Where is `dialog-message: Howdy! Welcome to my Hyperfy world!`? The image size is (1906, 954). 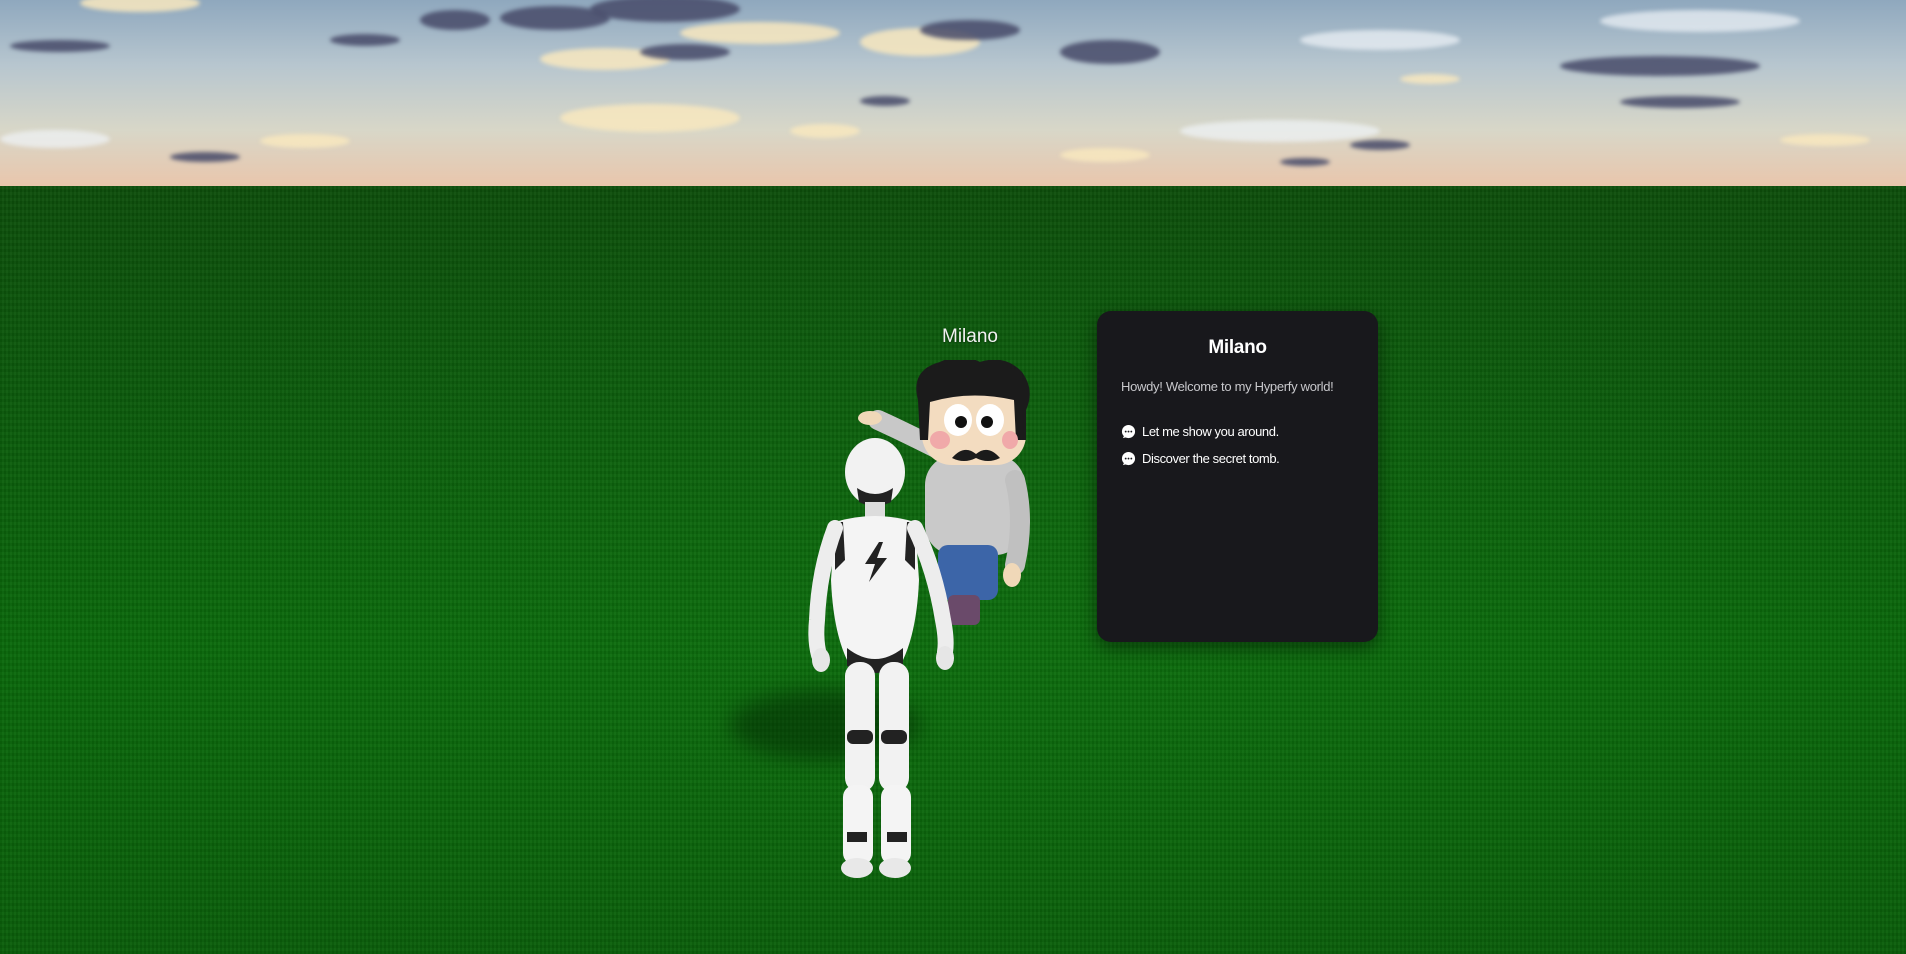 dialog-message: Howdy! Welcome to my Hyperfy world! is located at coordinates (1227, 386).